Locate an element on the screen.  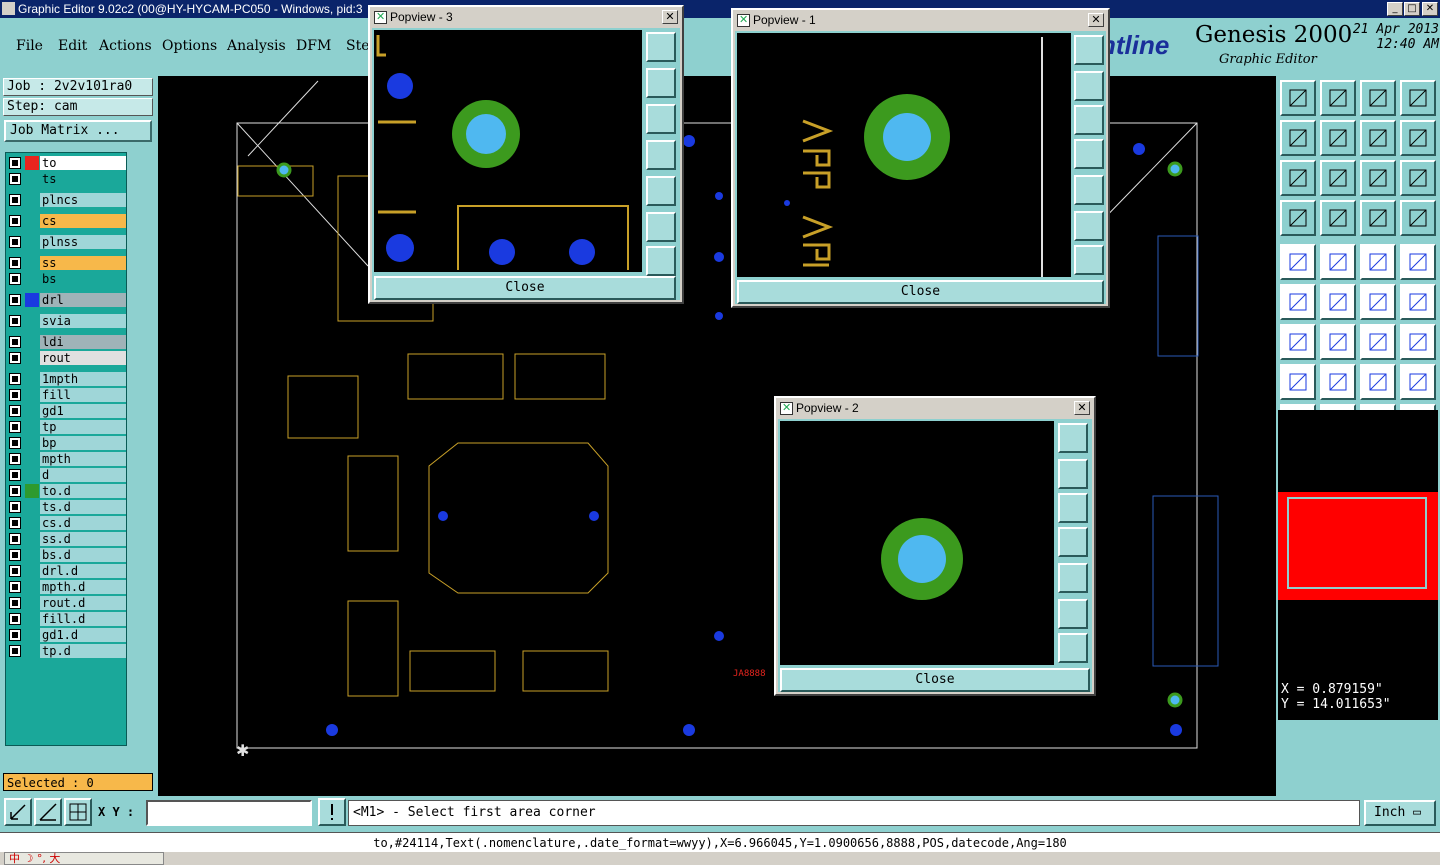
layer-name: plnss is located at coordinates (83, 242).